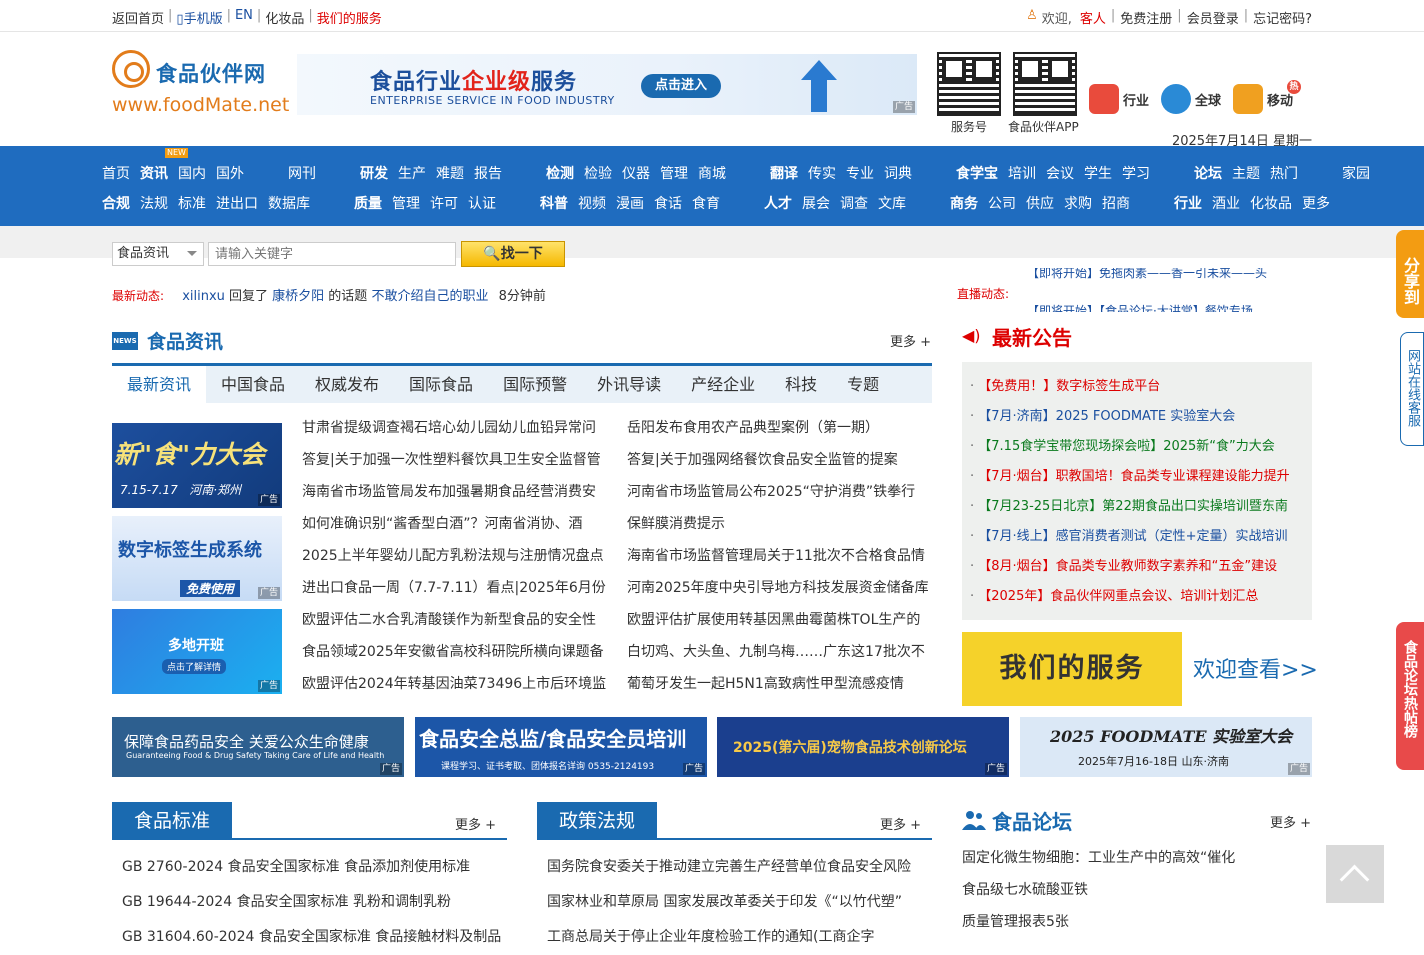 This screenshot has width=1424, height=955. I want to click on announcement-item: 【免费用！】数字标签生成平台, so click(1141, 387).